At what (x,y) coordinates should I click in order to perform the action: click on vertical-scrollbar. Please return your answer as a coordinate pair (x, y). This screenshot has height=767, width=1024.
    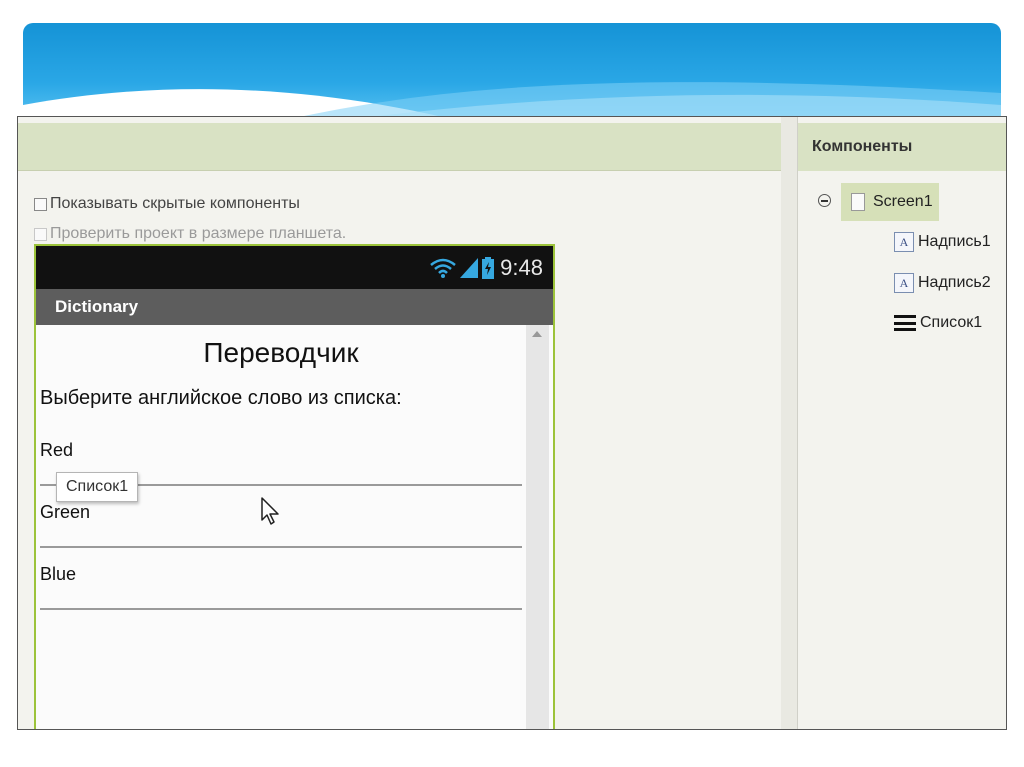
    Looking at the image, I should click on (537, 527).